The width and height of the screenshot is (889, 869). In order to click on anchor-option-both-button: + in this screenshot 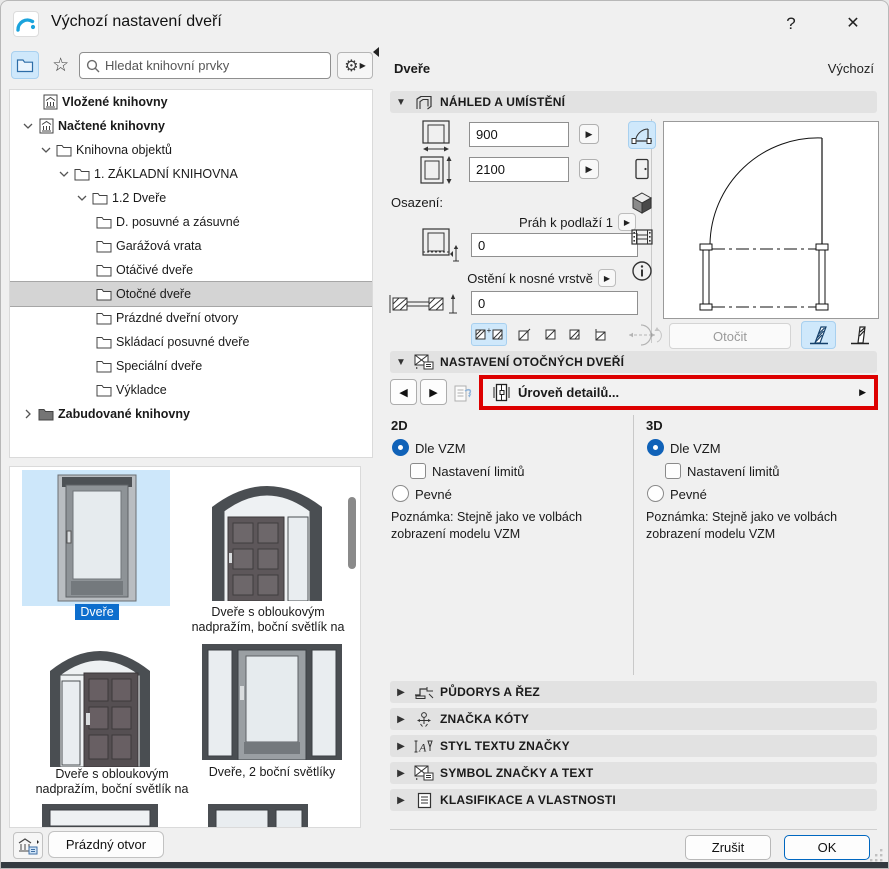, I will do `click(489, 334)`.